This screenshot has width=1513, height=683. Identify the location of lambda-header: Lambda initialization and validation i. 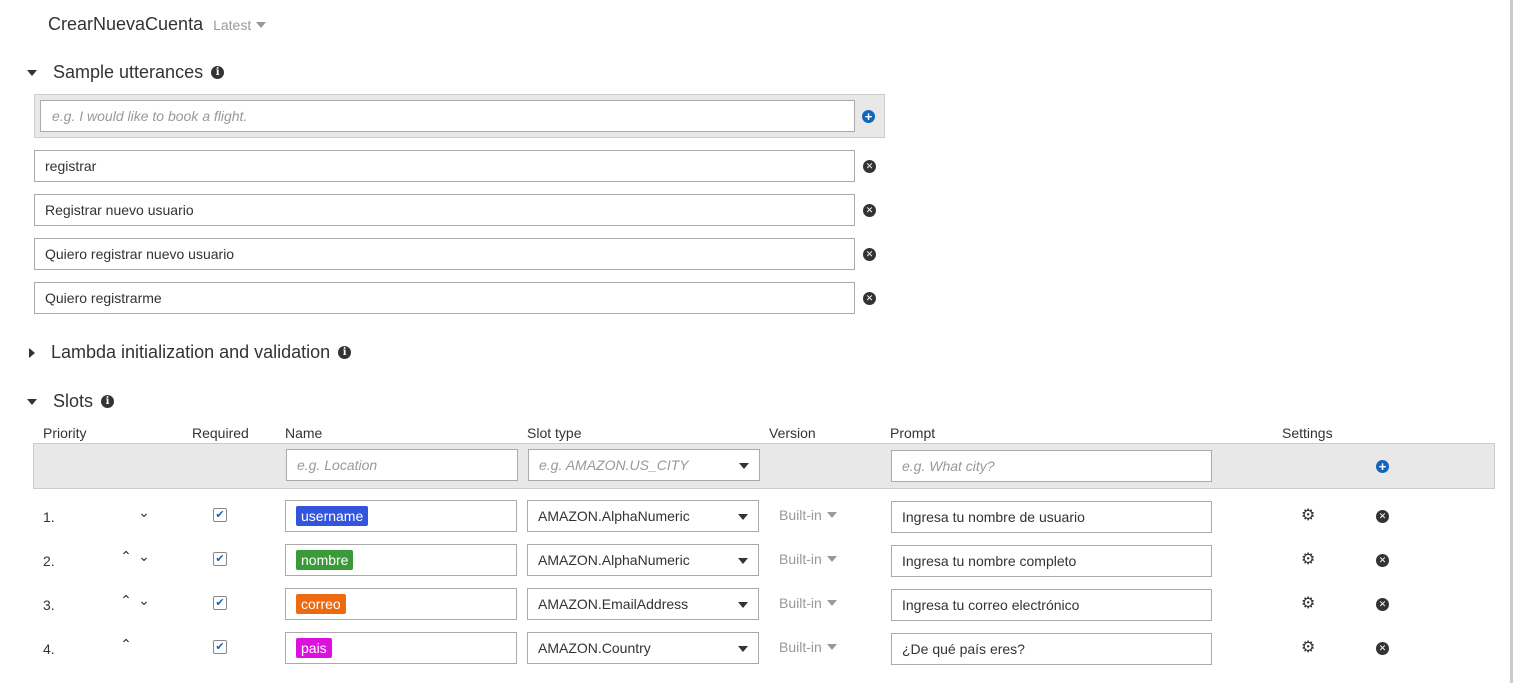
(188, 352).